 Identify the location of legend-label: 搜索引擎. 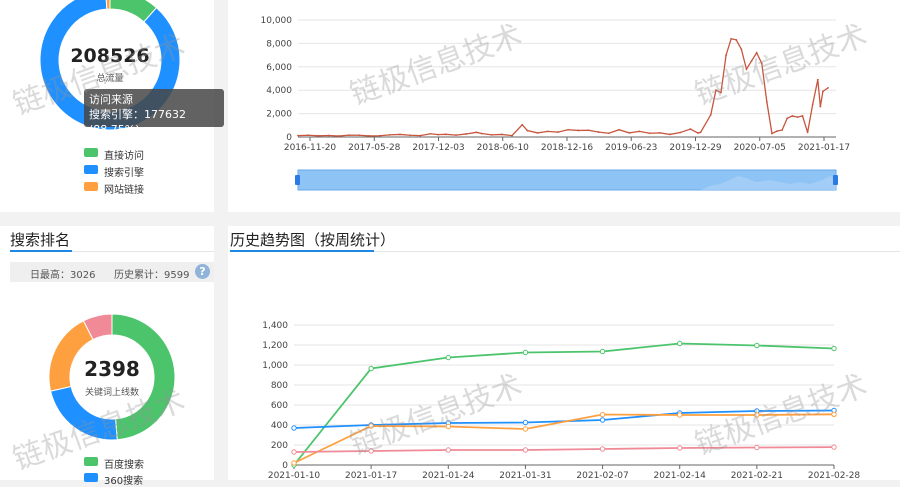
(124, 173).